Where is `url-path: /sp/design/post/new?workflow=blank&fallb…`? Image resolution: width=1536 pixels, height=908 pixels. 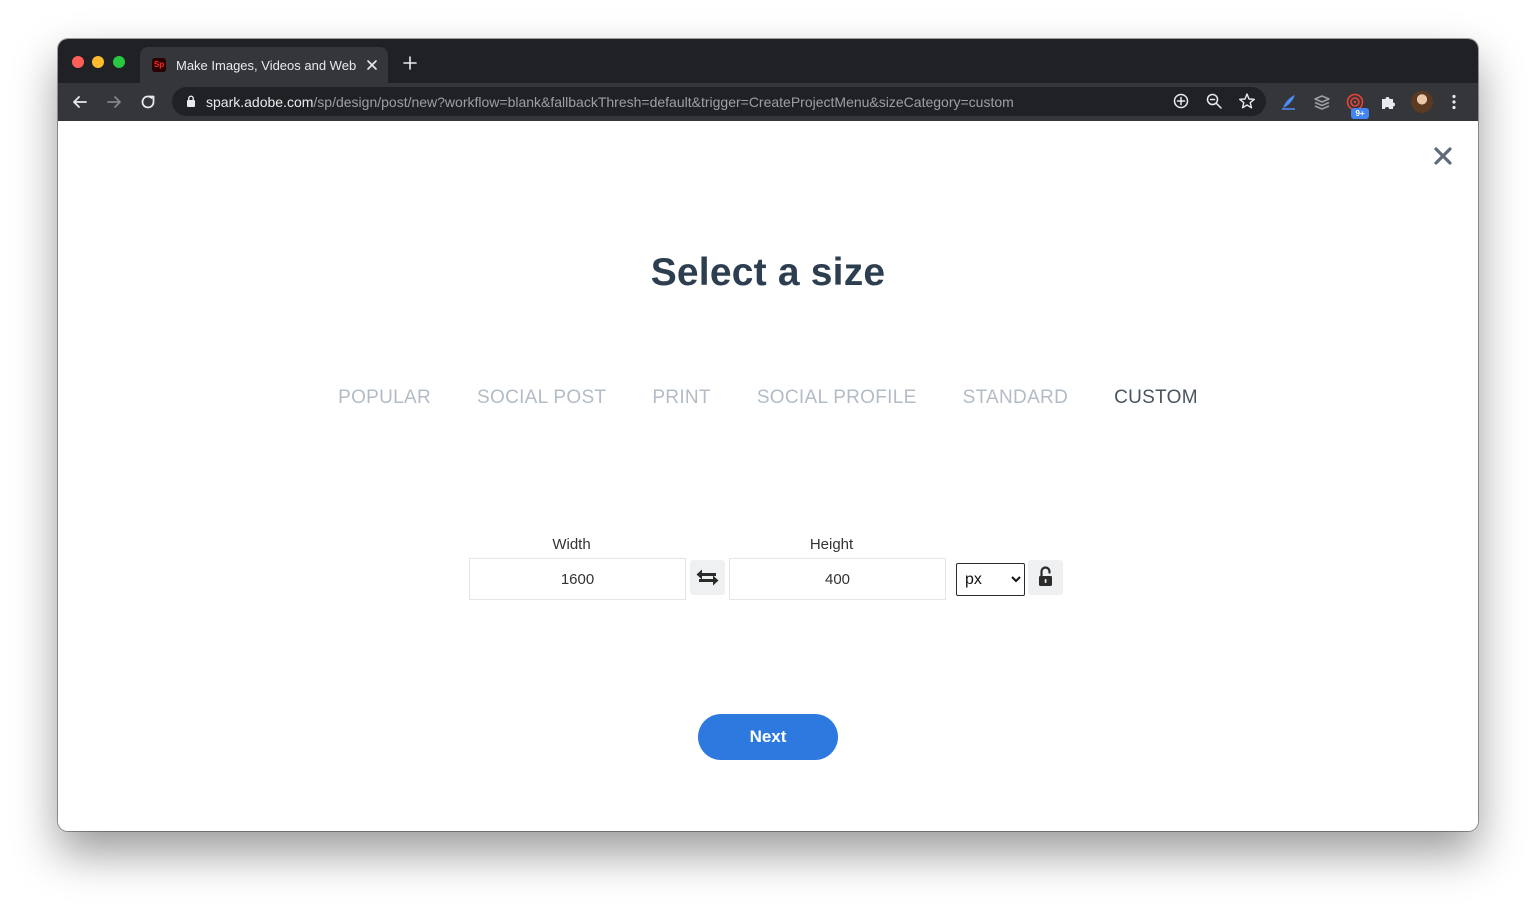 url-path: /sp/design/post/new?workflow=blank&fallb… is located at coordinates (663, 102).